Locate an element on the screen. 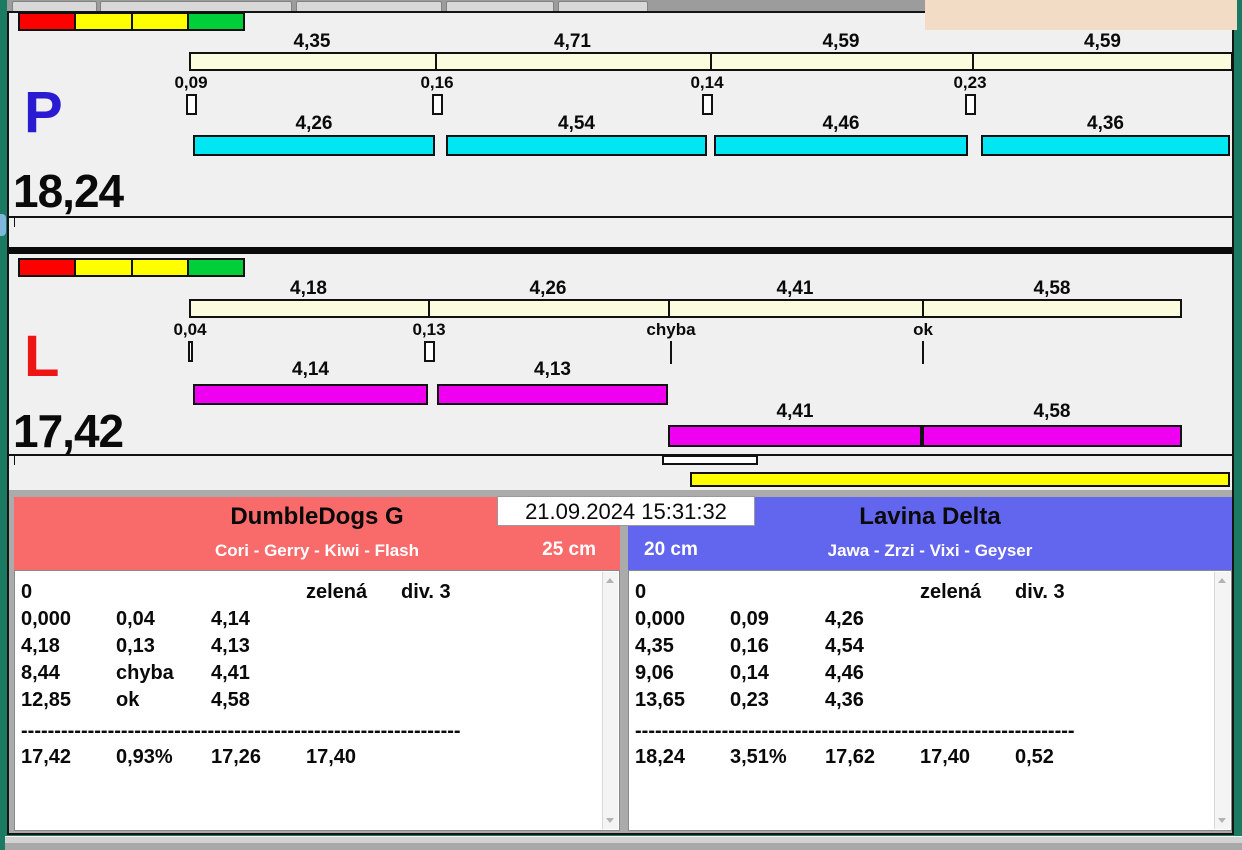 The height and width of the screenshot is (850, 1242). team-dogs: Cori - Gerry - Kiwi - Flash is located at coordinates (317, 550).